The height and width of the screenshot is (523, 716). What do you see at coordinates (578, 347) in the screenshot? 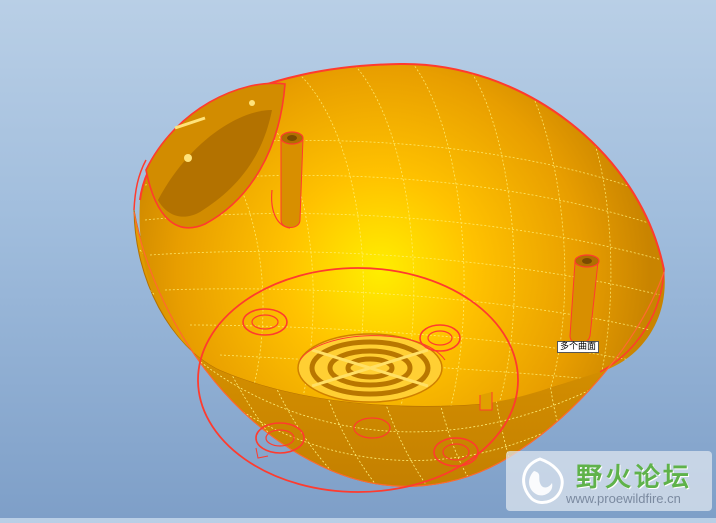
I see `surface-annotation-tag: 多个曲面` at bounding box center [578, 347].